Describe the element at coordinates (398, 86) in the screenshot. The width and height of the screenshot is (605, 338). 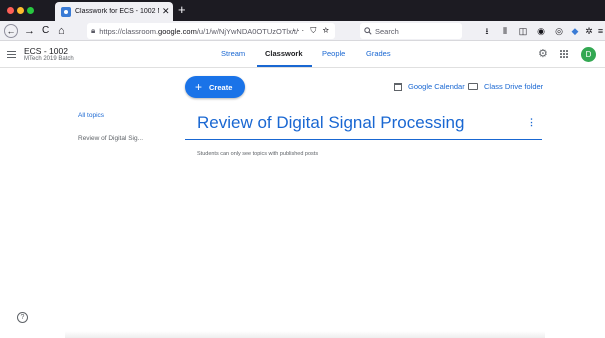
I see `calendar-icon` at that location.